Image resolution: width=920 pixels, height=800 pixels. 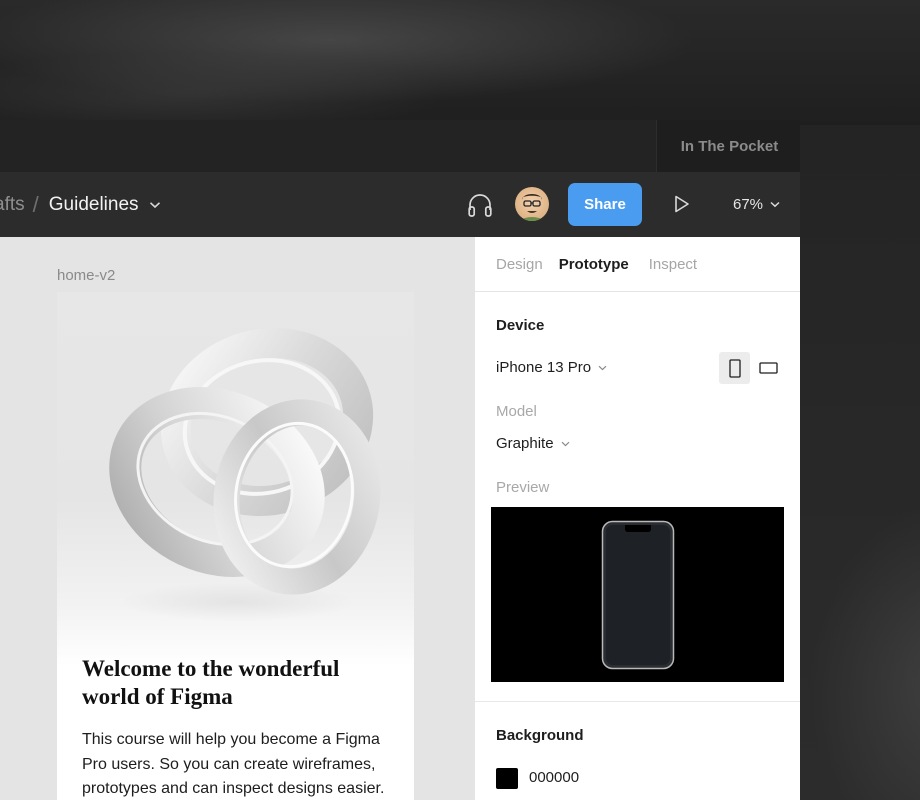 What do you see at coordinates (734, 368) in the screenshot?
I see `portrait-orientation-icon` at bounding box center [734, 368].